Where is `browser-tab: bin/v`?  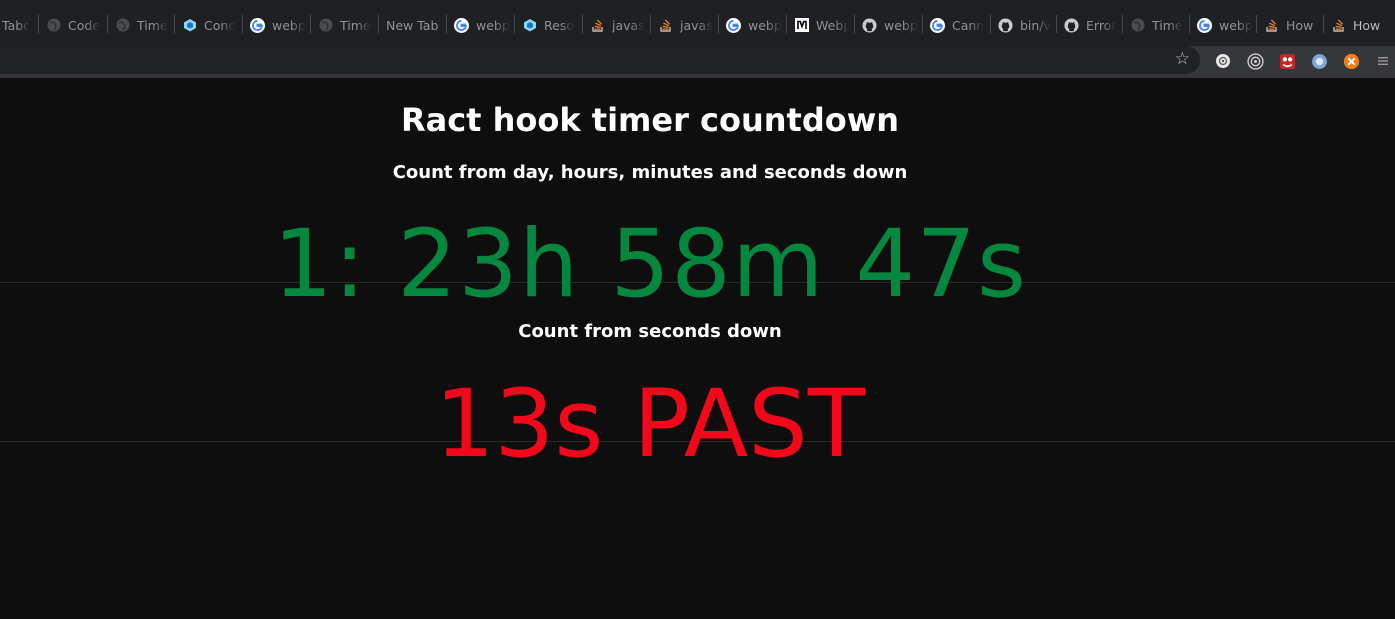
browser-tab: bin/v is located at coordinates (1023, 25).